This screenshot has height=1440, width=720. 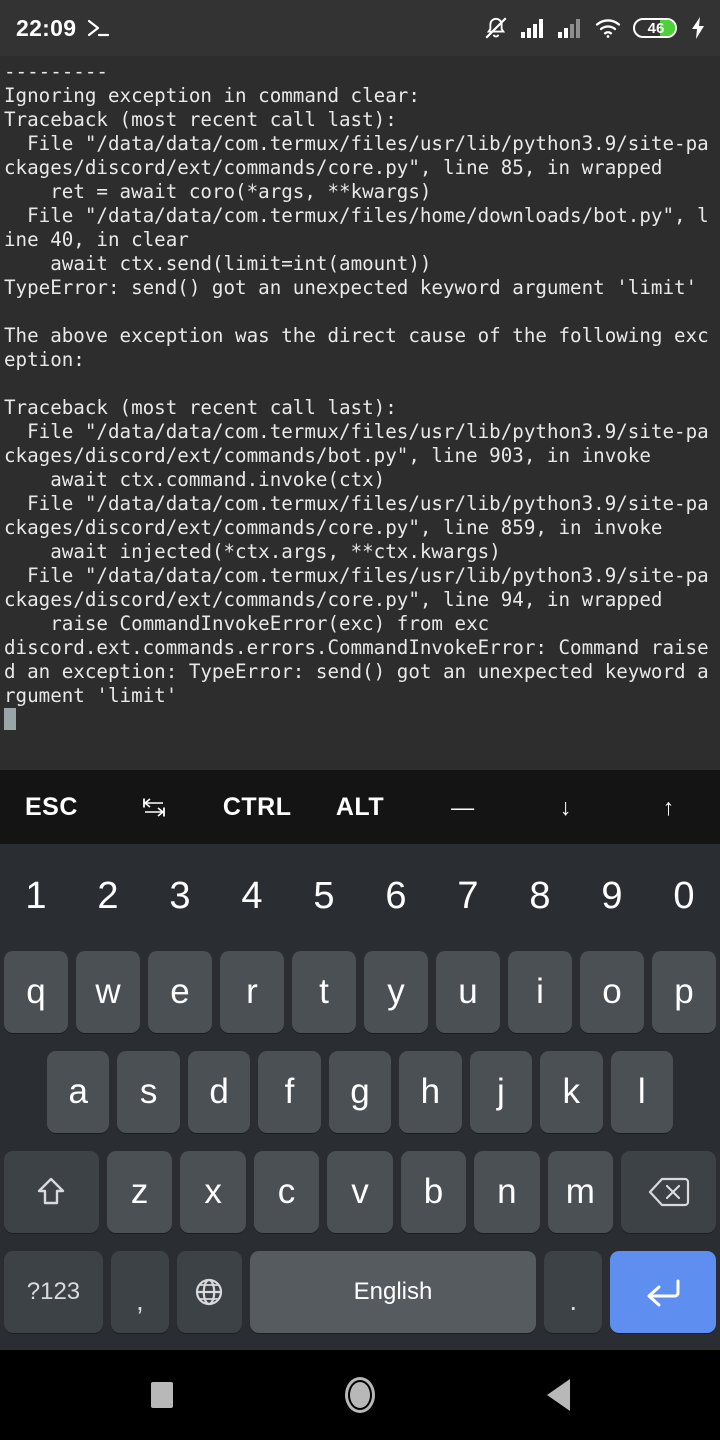 I want to click on key-j: j, so click(x=501, y=1092).